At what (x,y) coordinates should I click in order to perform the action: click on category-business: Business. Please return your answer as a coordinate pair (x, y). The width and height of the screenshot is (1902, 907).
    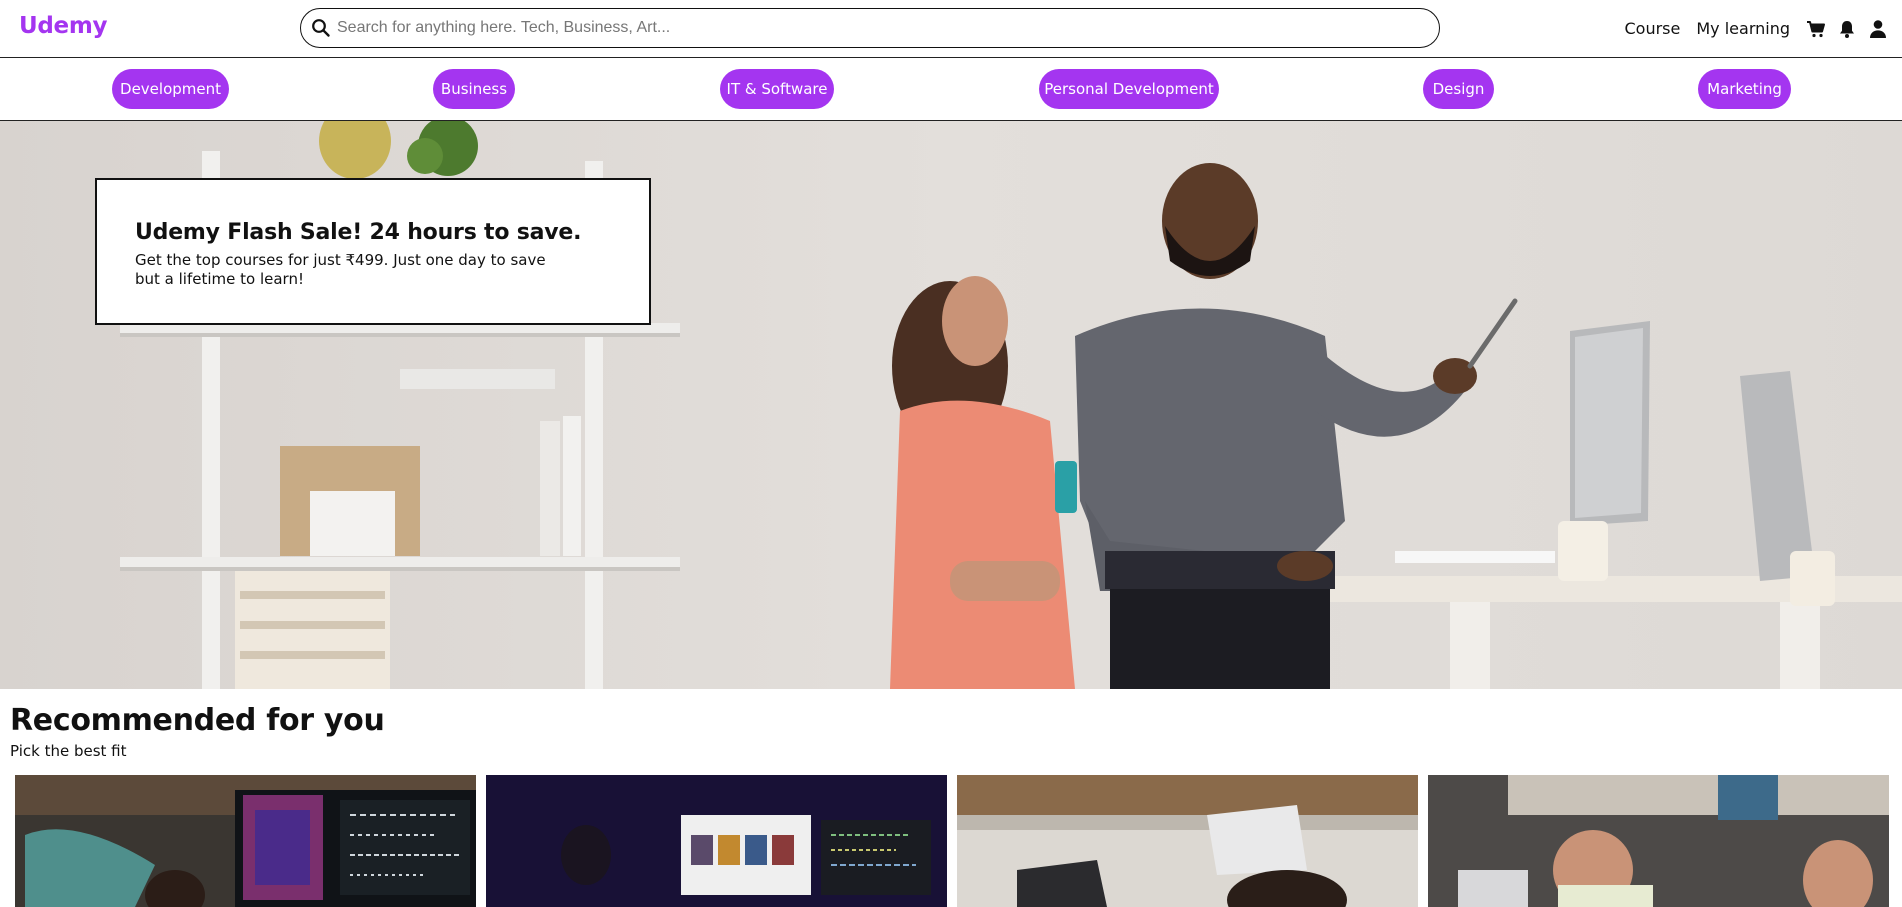
    Looking at the image, I should click on (474, 89).